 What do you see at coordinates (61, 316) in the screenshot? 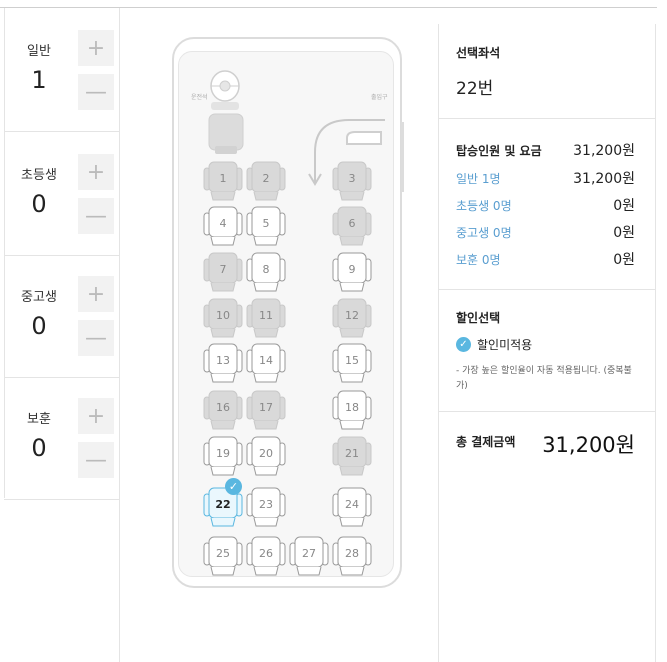
I see `passenger-type-student: 중고생 0 + —` at bounding box center [61, 316].